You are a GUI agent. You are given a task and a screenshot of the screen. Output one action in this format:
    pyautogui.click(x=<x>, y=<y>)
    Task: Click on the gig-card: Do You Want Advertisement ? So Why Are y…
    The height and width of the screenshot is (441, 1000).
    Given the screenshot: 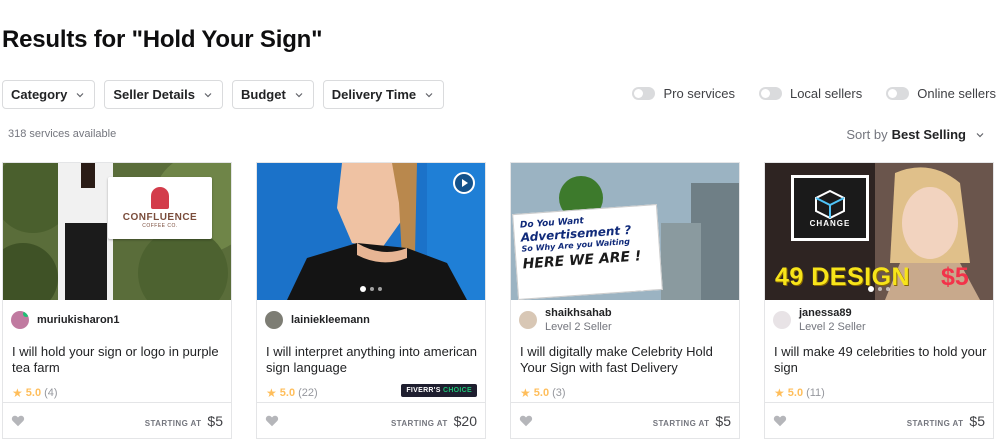 What is the action you would take?
    pyautogui.click(x=625, y=300)
    